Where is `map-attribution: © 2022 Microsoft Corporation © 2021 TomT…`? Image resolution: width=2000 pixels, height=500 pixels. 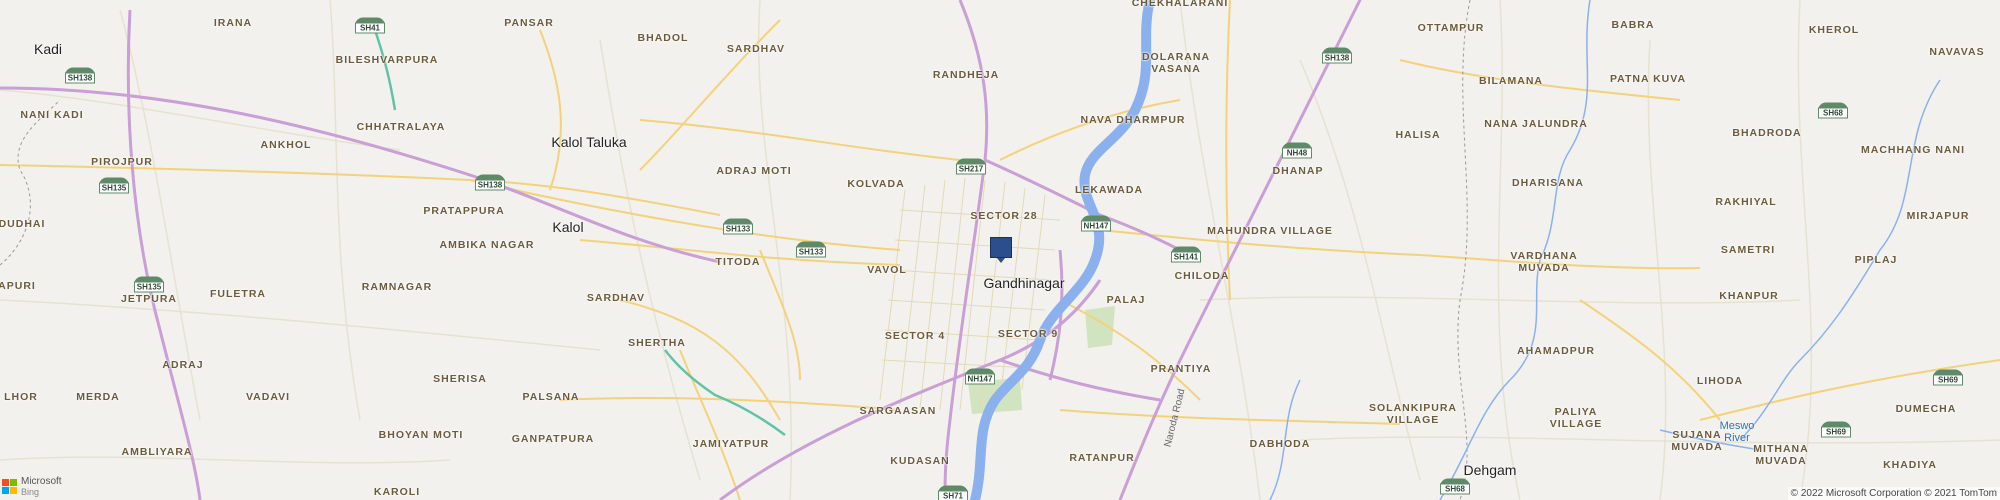
map-attribution: © 2022 Microsoft Corporation © 2021 TomT… is located at coordinates (1893, 493).